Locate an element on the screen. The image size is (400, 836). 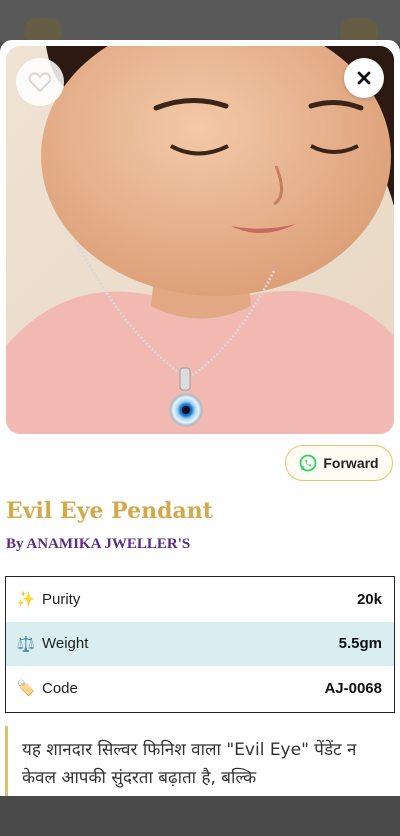
scale-icon: ⚖️ is located at coordinates (26, 643).